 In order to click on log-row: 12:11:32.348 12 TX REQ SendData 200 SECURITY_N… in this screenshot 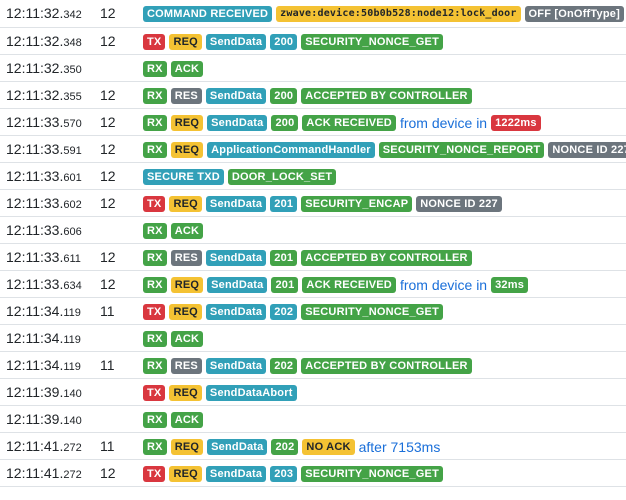, I will do `click(313, 41)`.